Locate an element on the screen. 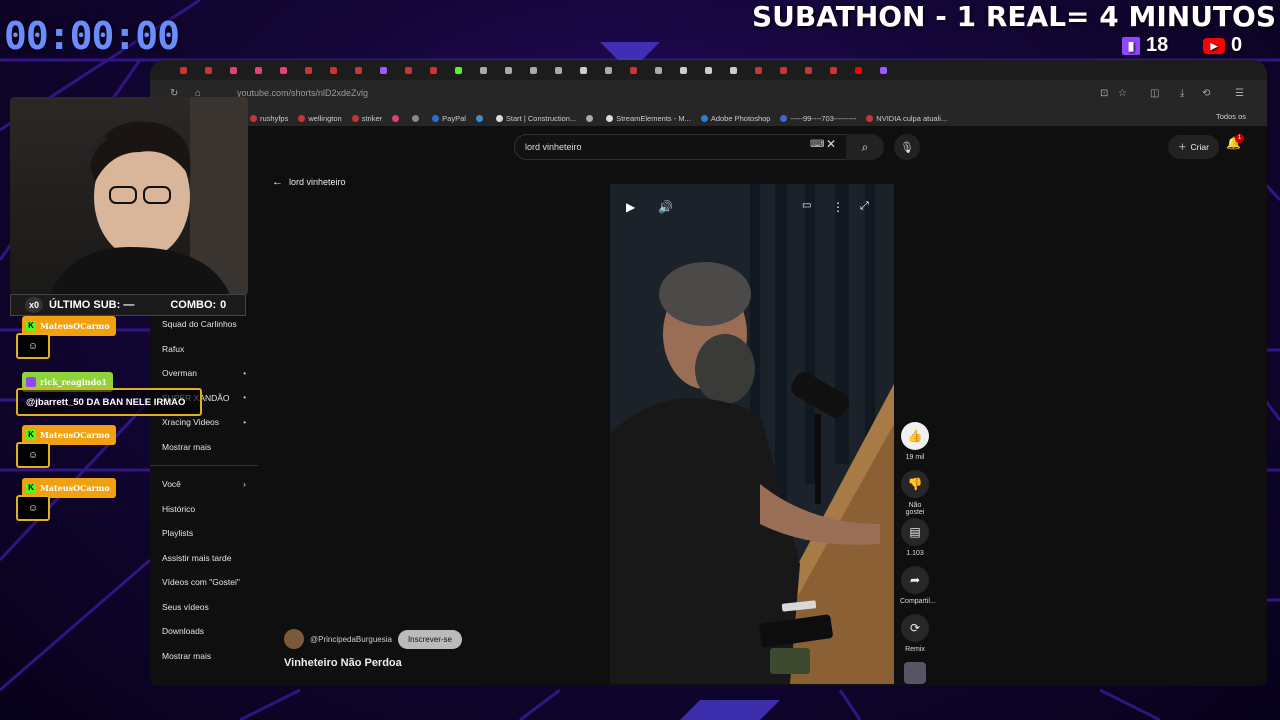 The height and width of the screenshot is (720, 1280). like-count: 19 mil is located at coordinates (915, 457).